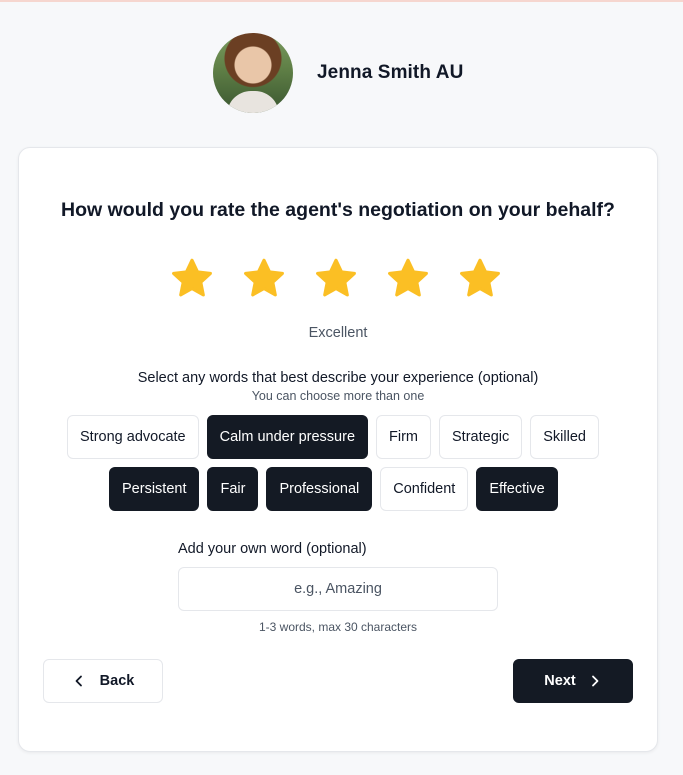  I want to click on word-chip: Firm, so click(404, 437).